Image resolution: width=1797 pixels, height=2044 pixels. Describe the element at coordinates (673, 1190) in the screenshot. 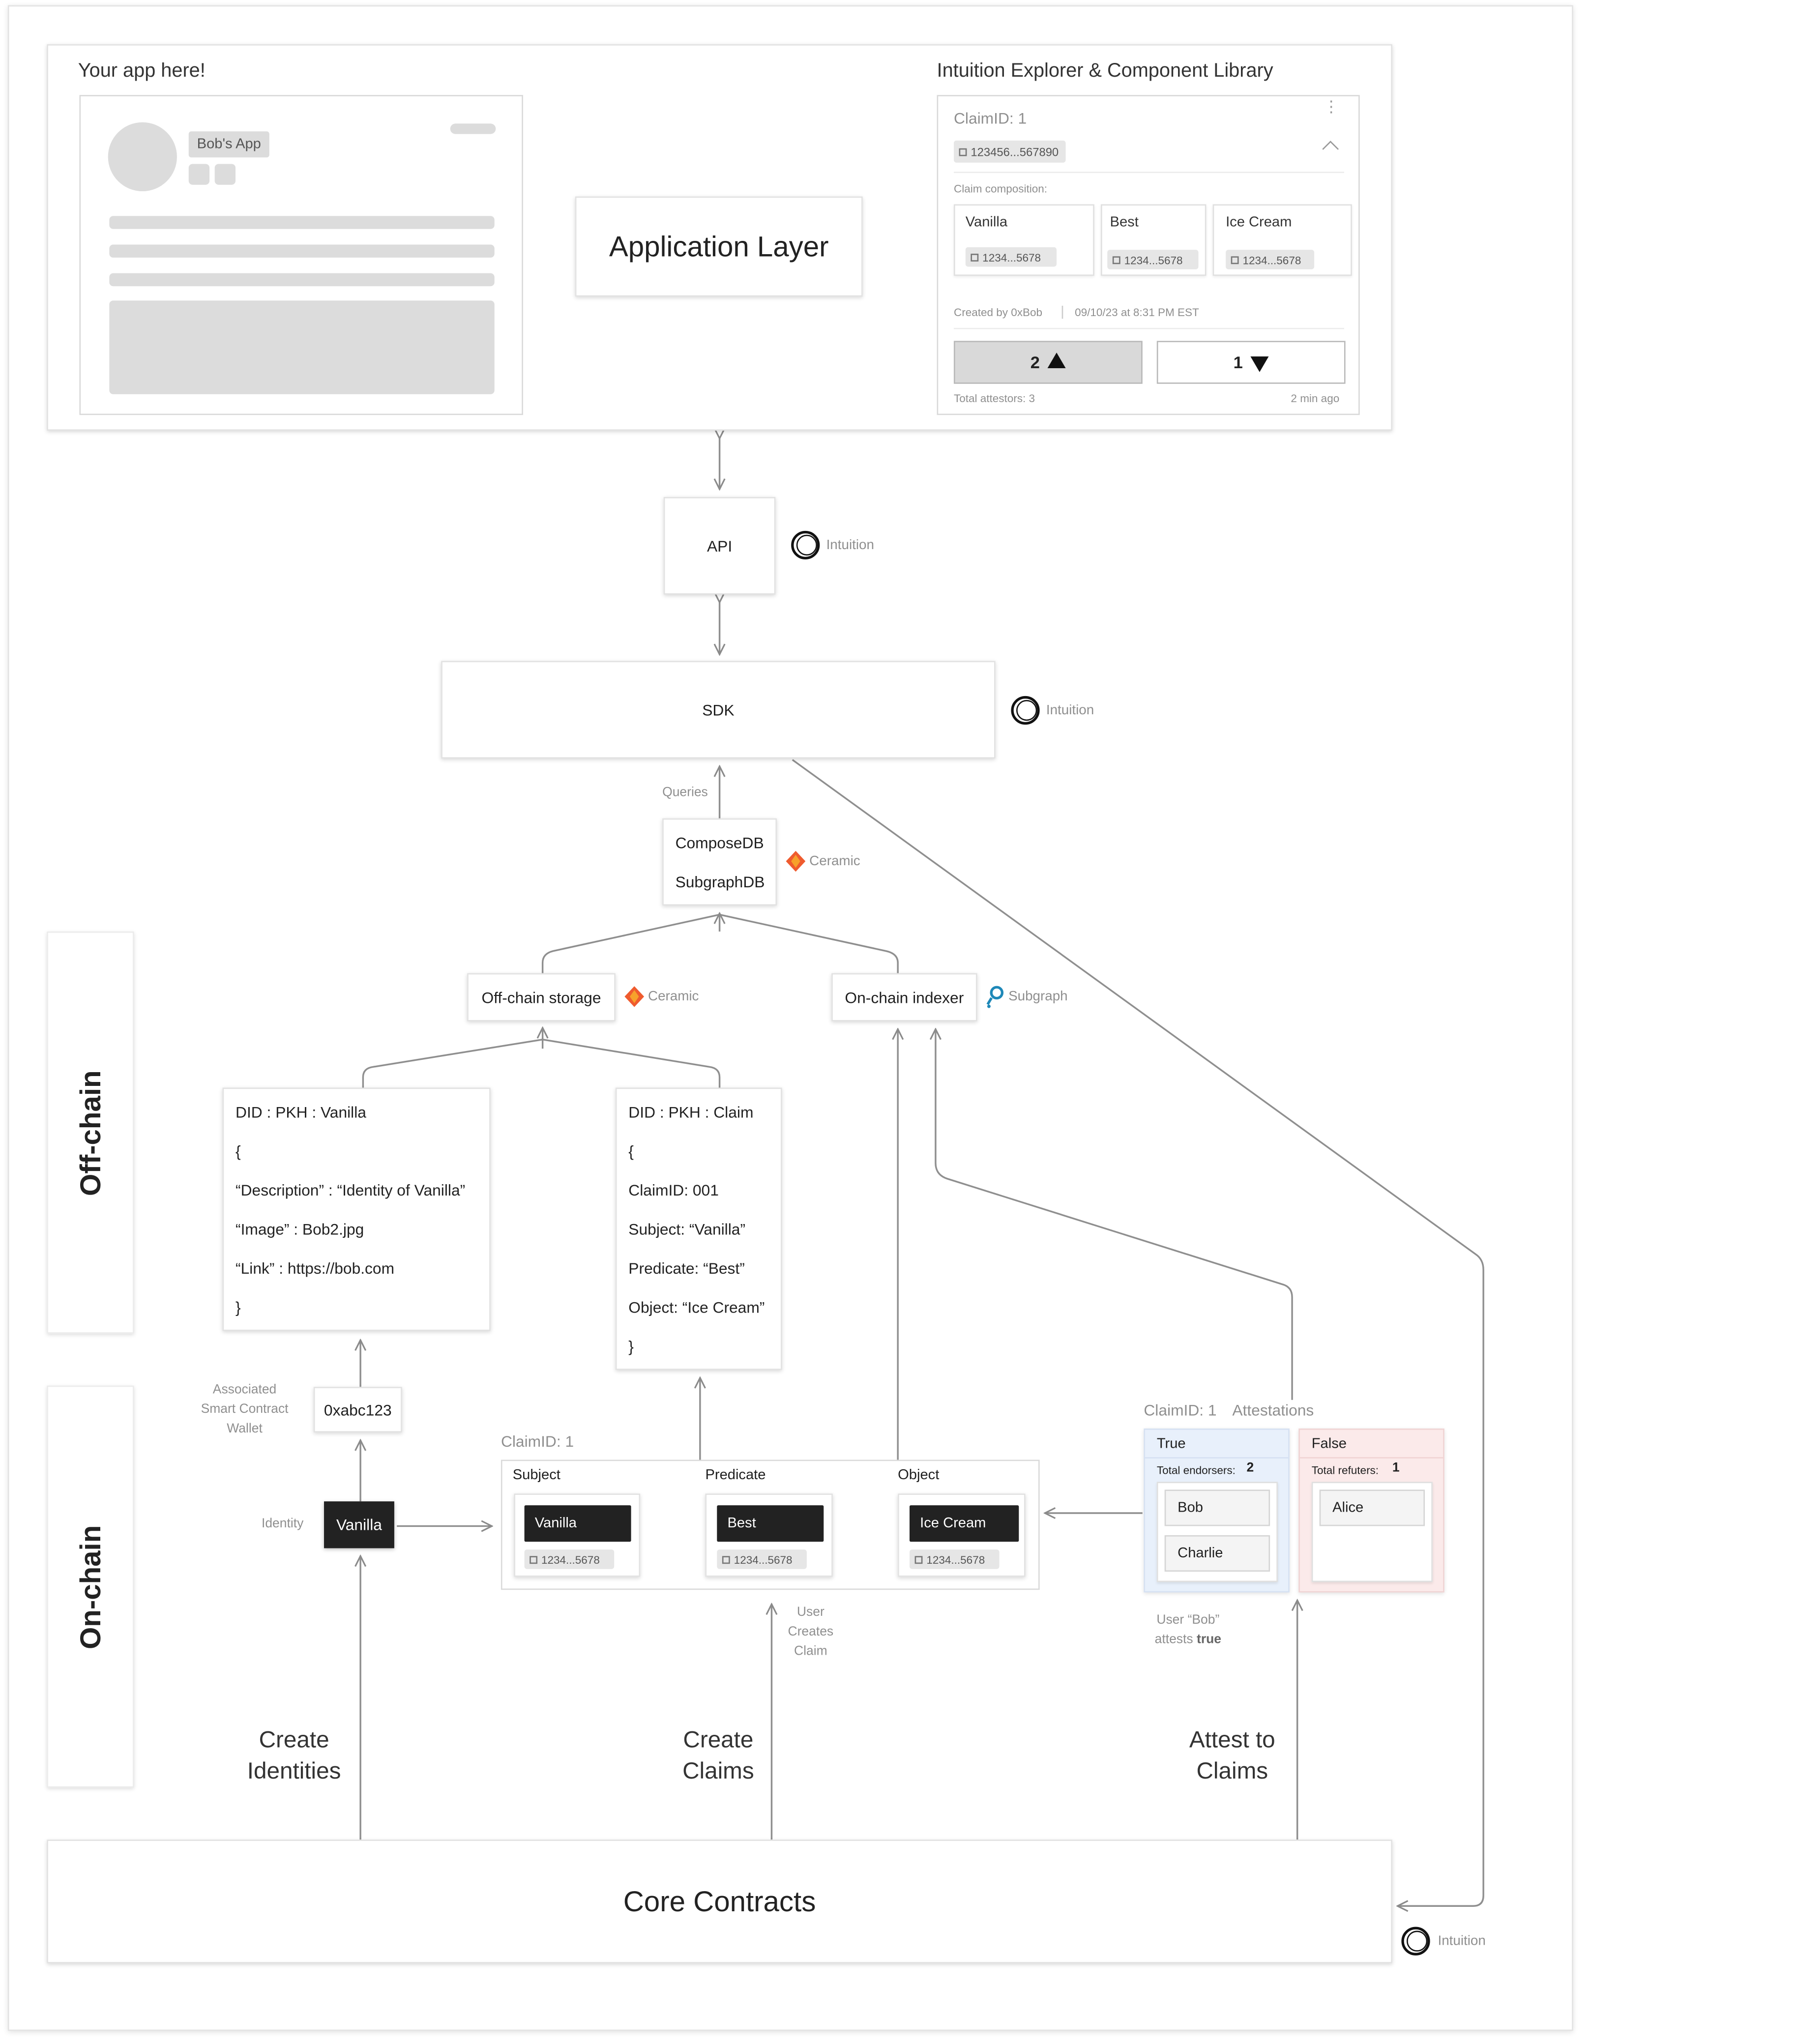

I see `doc-line: ClaimID: 001` at that location.